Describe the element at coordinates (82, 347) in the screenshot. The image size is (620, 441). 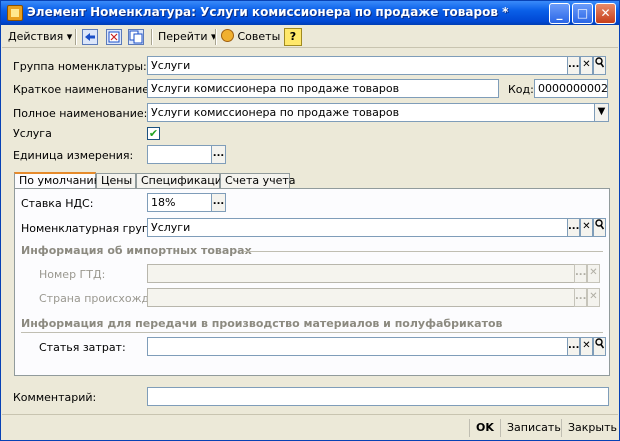
I see `cost-item-label: Статья затрат:` at that location.